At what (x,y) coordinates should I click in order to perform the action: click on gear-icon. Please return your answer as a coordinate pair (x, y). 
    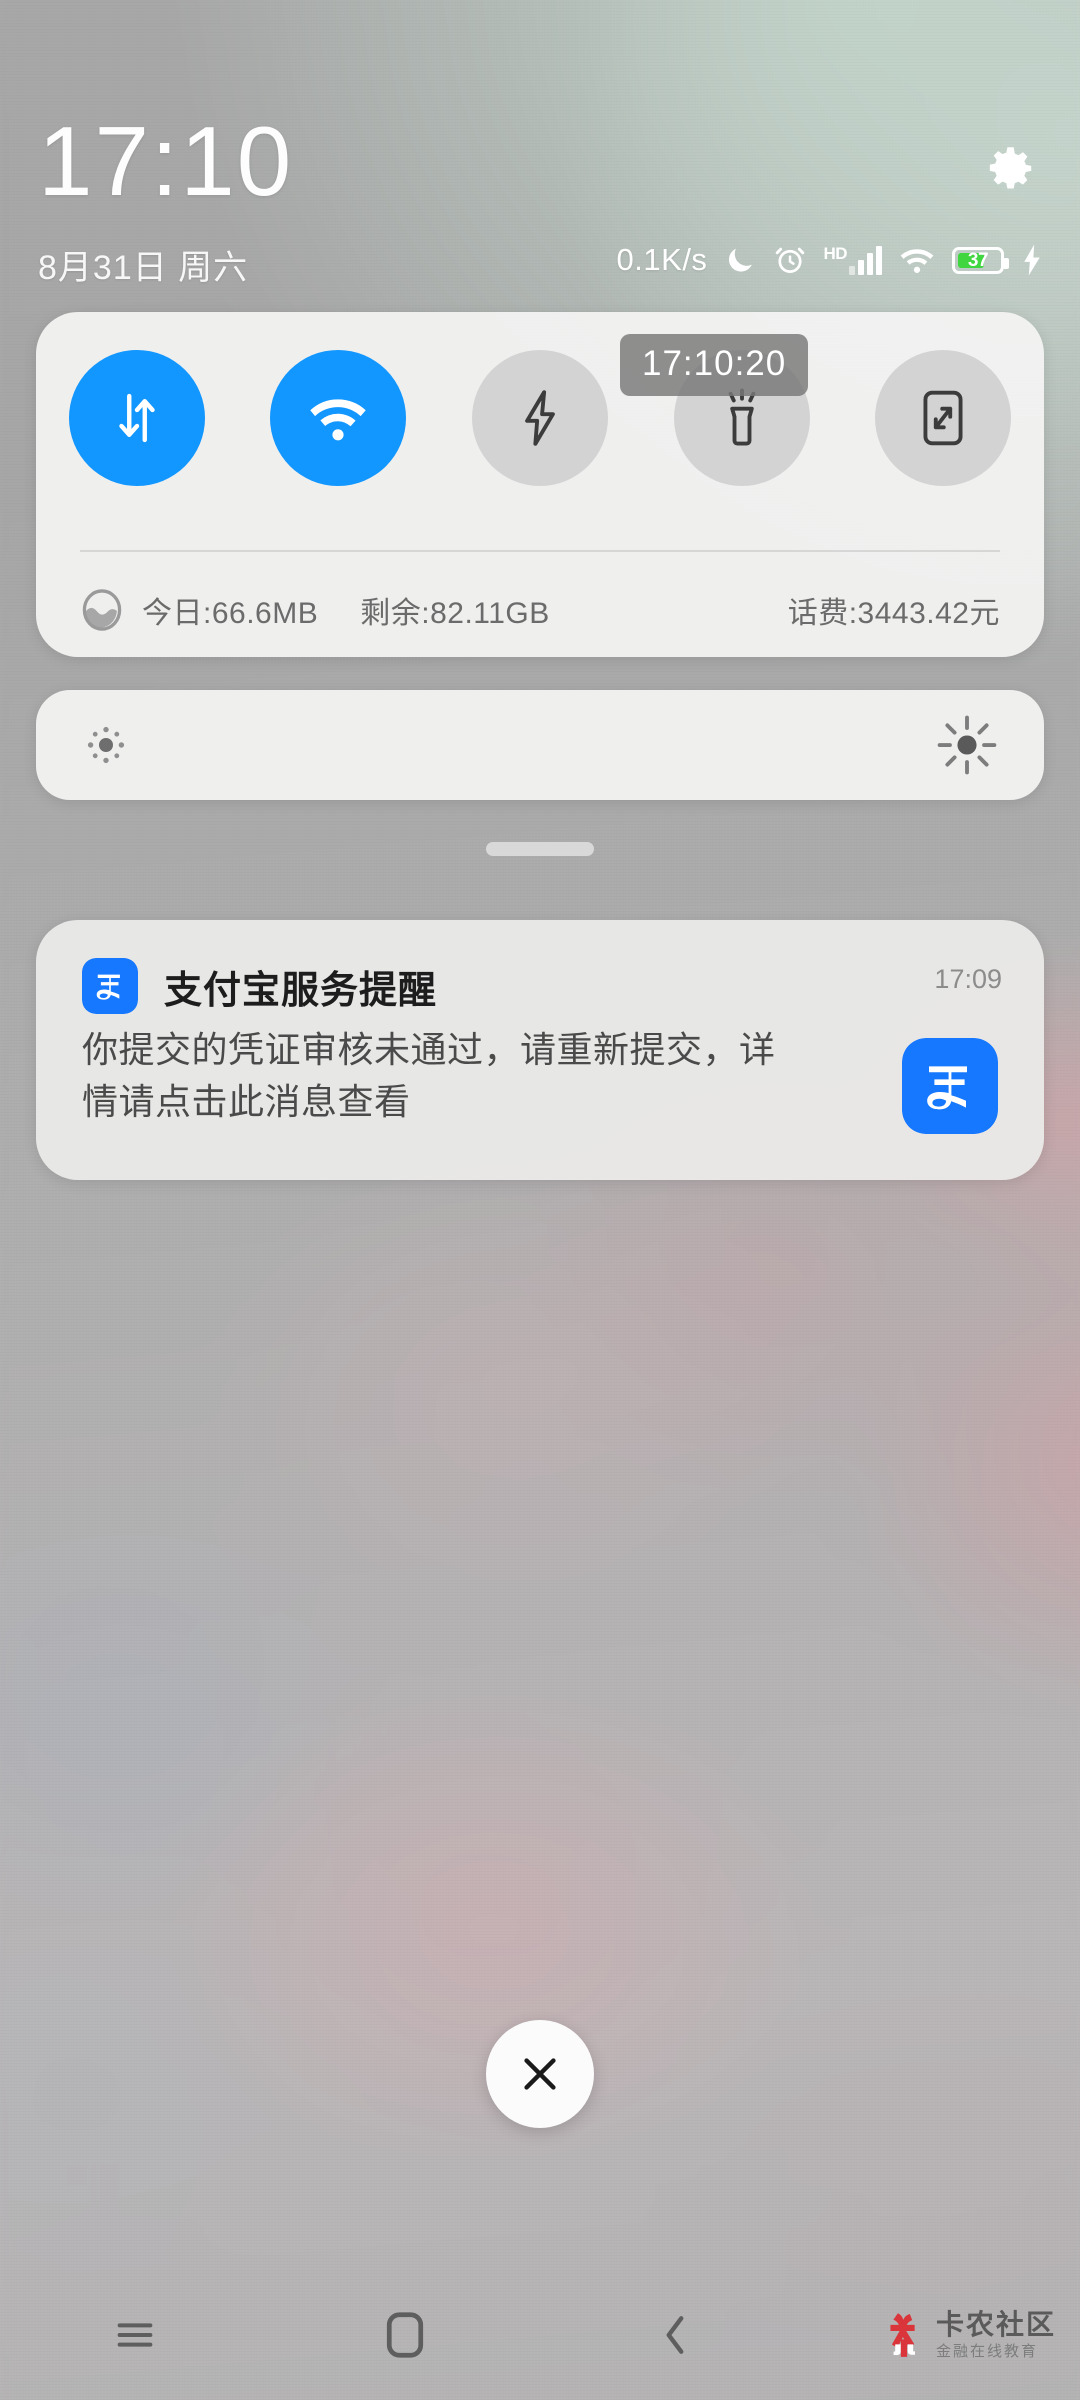
    Looking at the image, I should click on (1010, 168).